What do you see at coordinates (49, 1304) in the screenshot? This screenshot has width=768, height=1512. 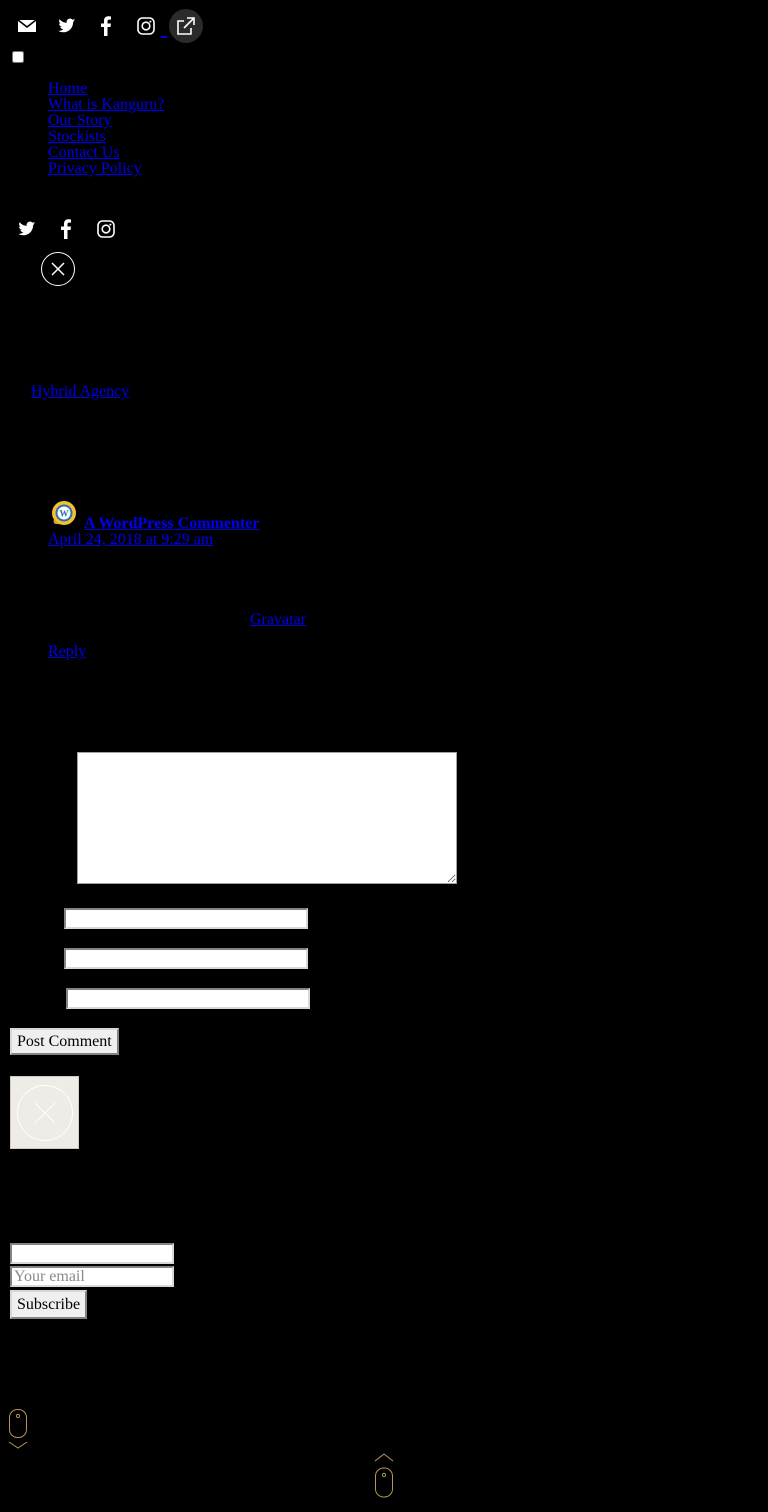 I see `subscribe-button: Subscribe` at bounding box center [49, 1304].